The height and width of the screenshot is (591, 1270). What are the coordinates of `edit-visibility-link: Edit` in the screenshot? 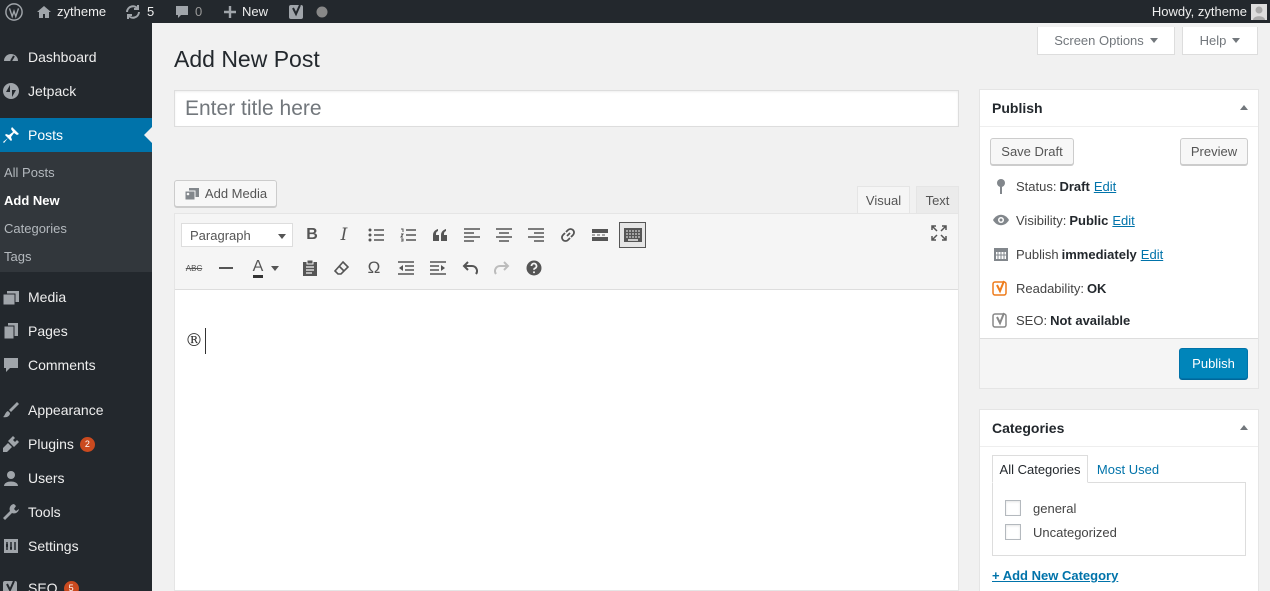 It's located at (1123, 220).